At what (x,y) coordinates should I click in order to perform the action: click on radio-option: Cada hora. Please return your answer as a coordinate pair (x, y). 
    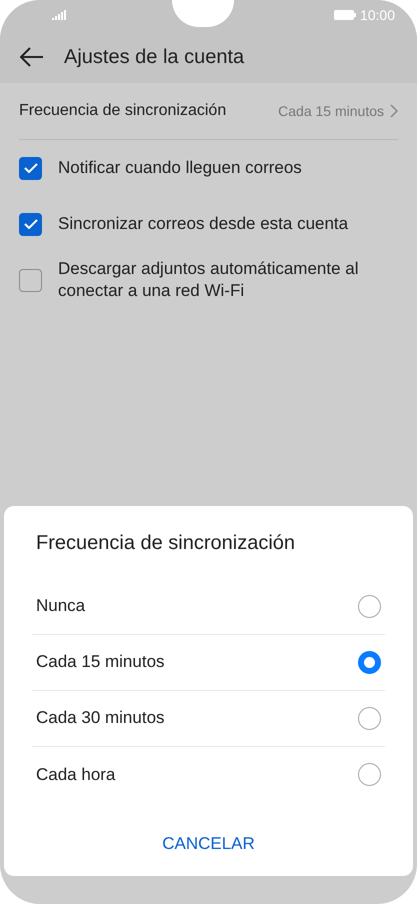
    Looking at the image, I should click on (208, 774).